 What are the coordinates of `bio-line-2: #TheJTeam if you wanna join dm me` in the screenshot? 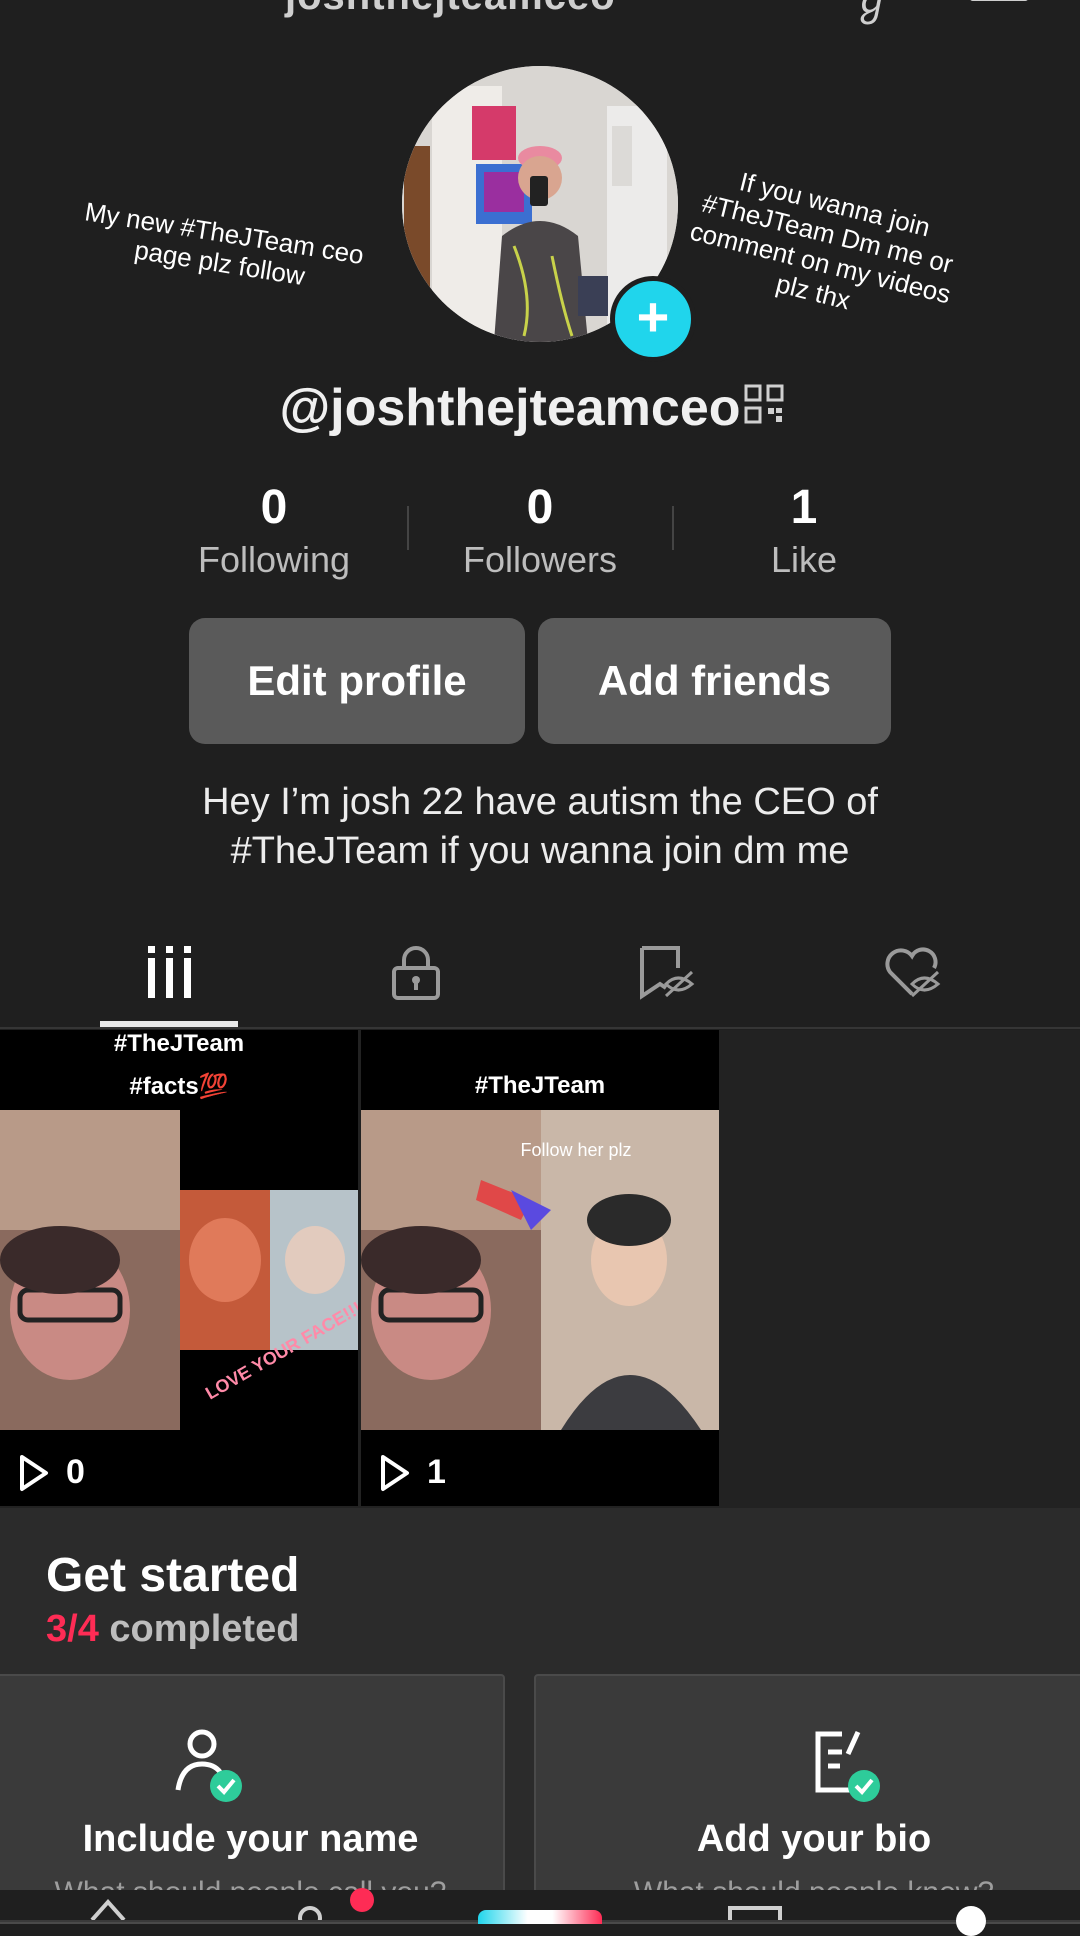 It's located at (540, 851).